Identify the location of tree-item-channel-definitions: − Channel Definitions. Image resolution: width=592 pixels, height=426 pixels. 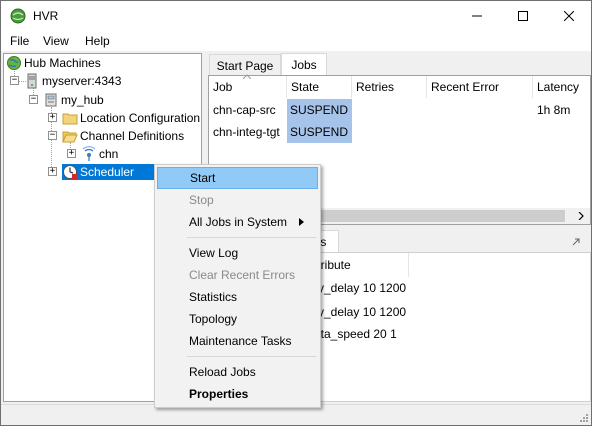
(115, 136).